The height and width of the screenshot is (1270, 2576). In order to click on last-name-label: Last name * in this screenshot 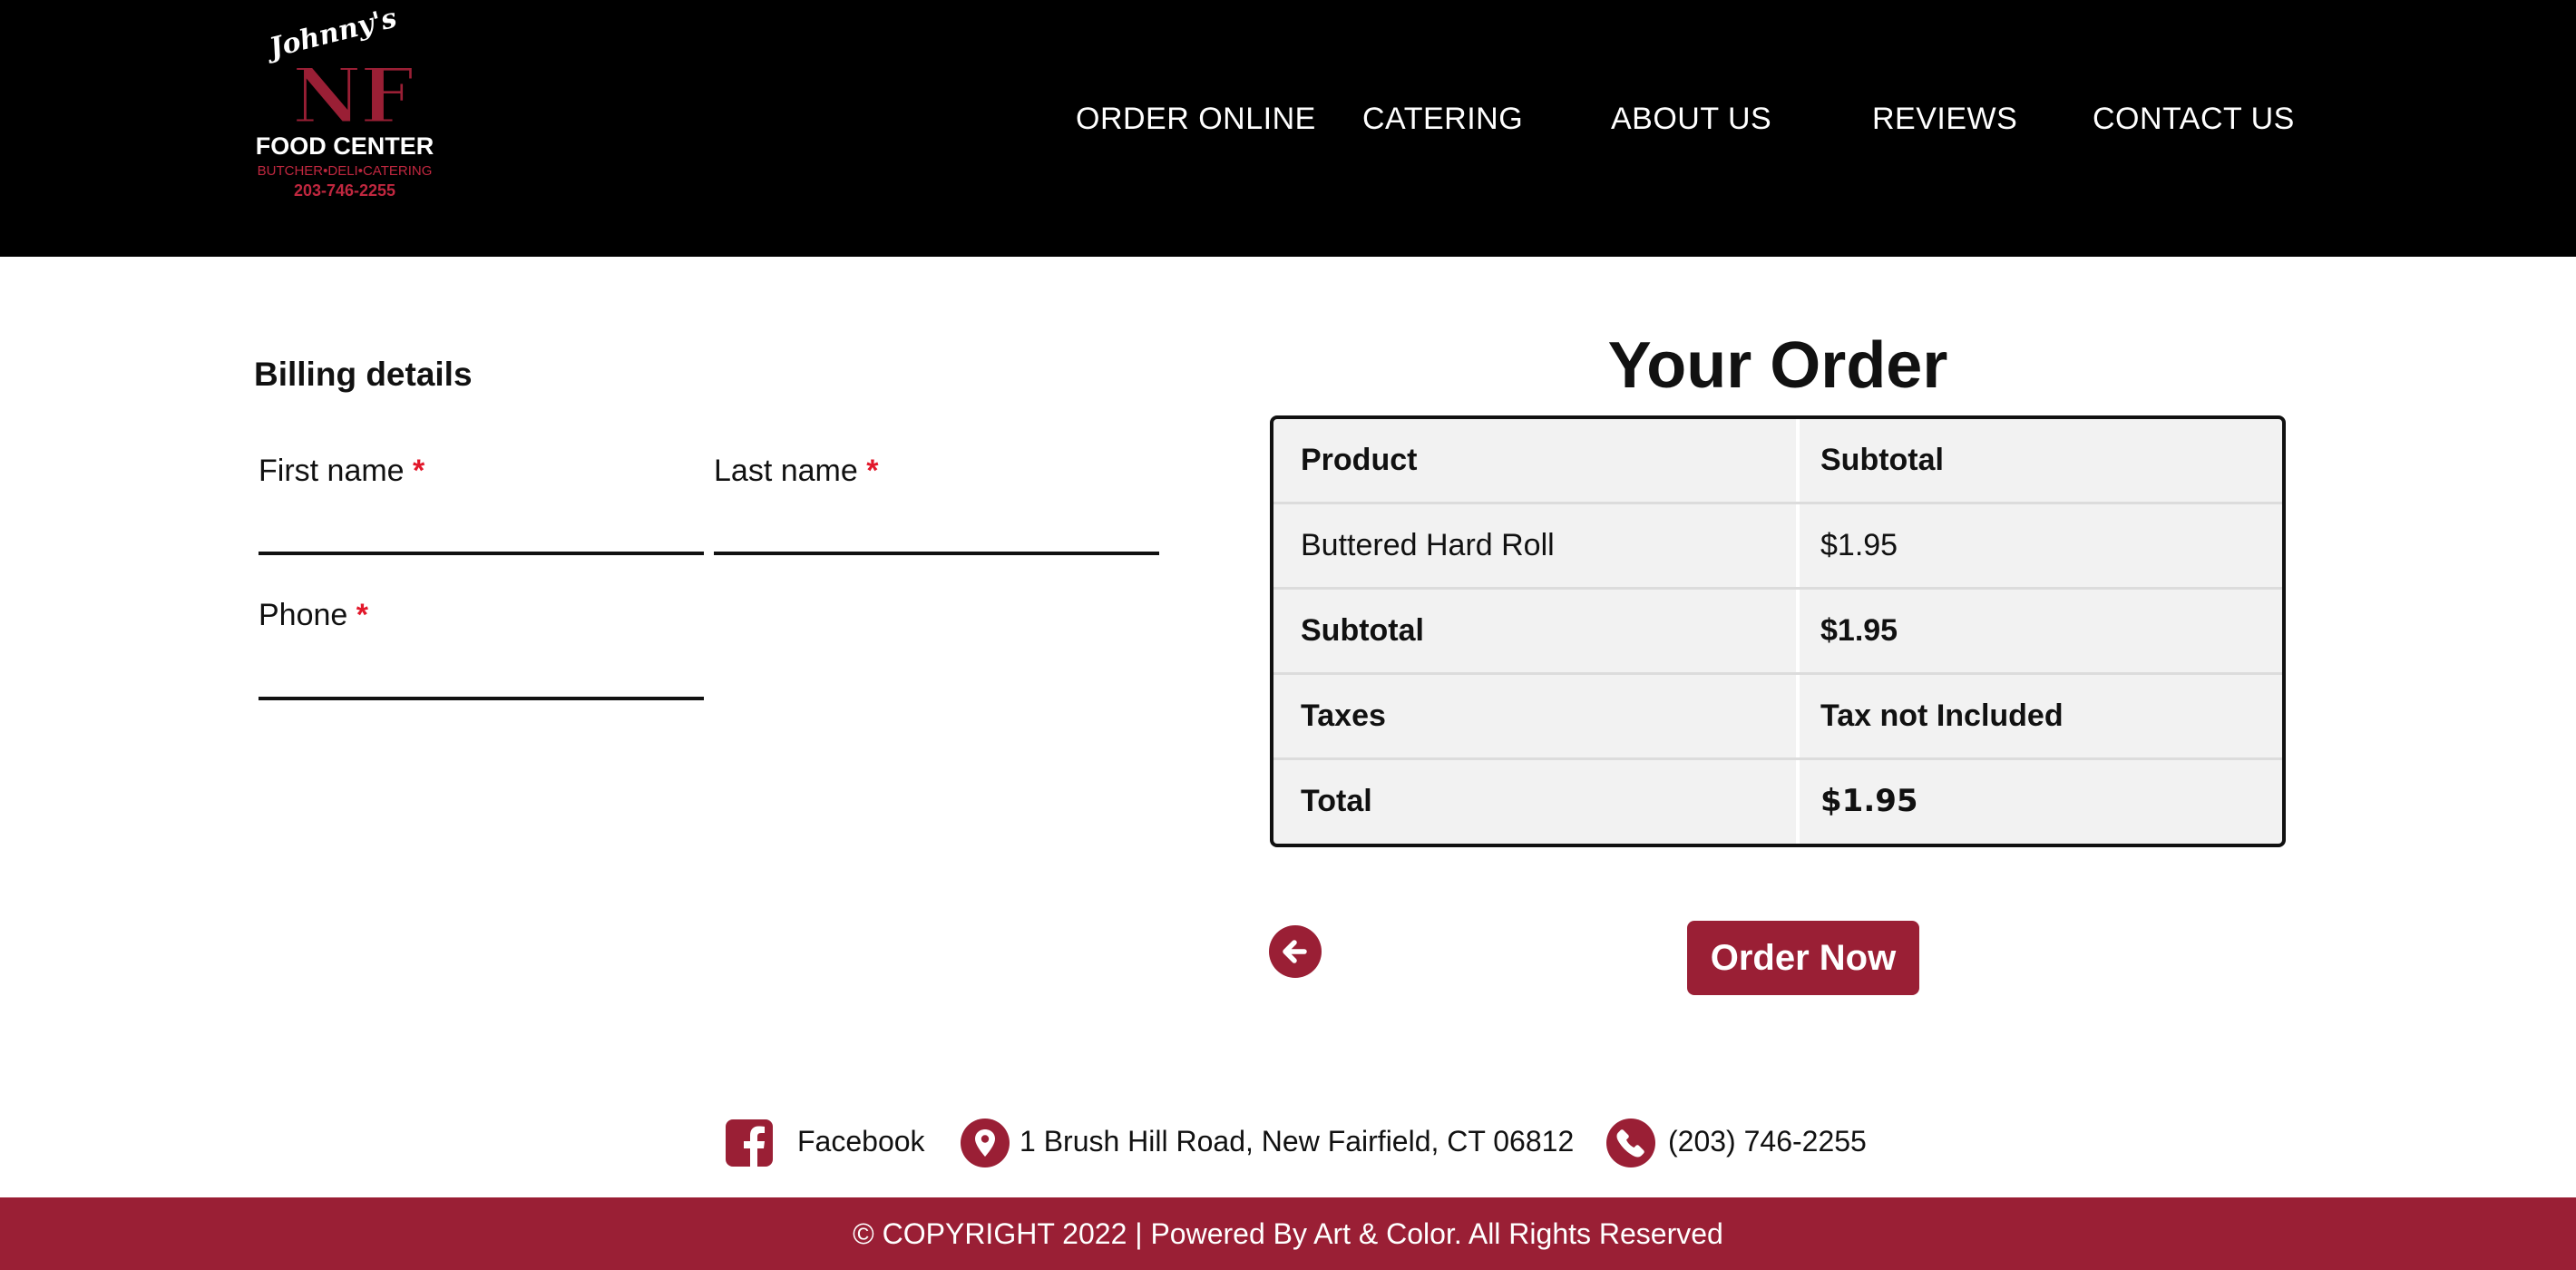, I will do `click(796, 472)`.